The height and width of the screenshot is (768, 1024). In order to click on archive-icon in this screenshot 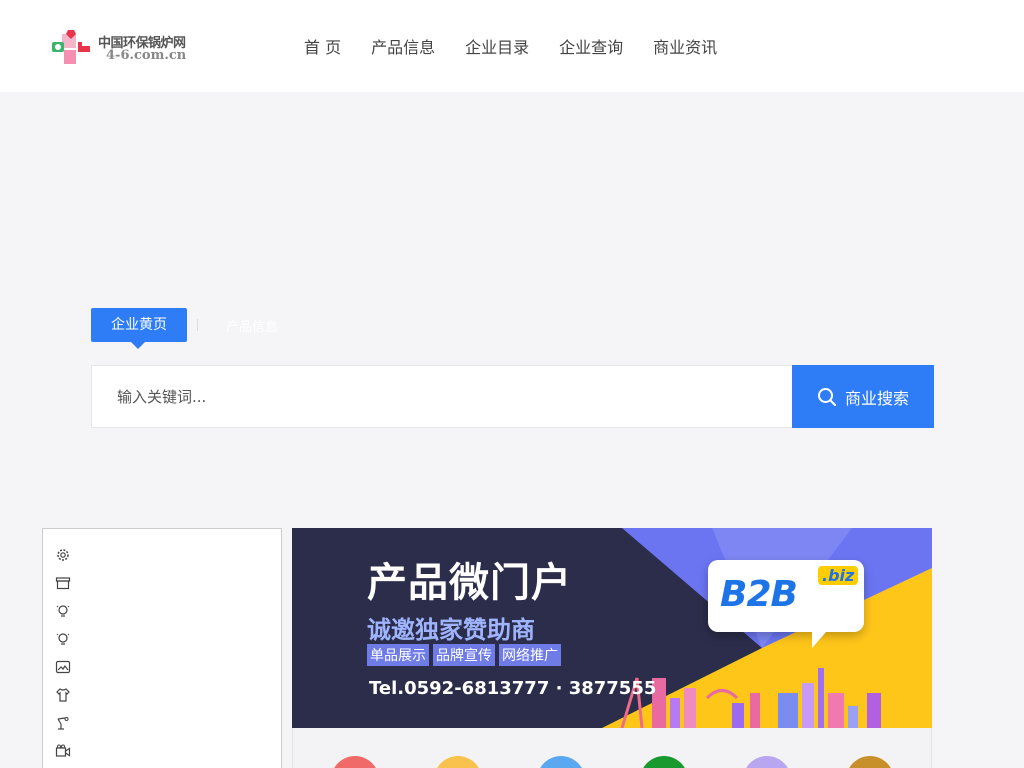, I will do `click(63, 583)`.